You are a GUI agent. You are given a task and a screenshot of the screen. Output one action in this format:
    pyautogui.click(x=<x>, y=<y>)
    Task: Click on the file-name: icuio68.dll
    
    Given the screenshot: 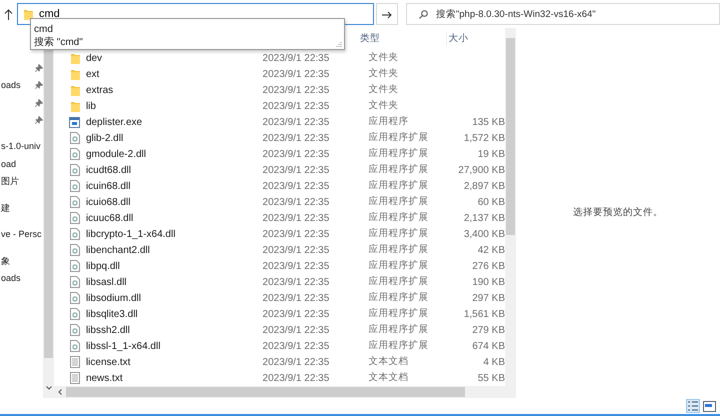 What is the action you would take?
    pyautogui.click(x=174, y=202)
    